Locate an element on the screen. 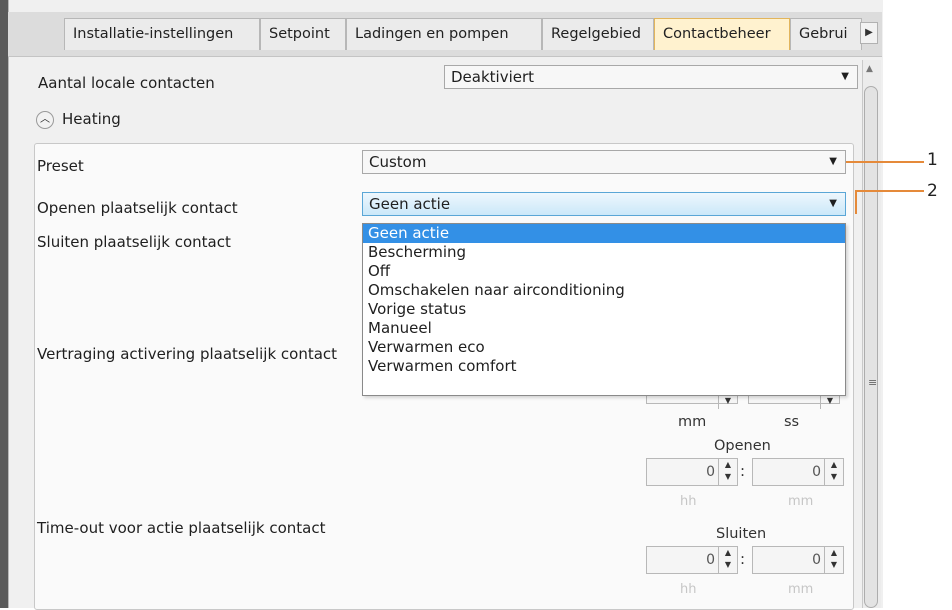 The image size is (952, 610). open-contact-label: Openen plaatselijk contact is located at coordinates (137, 208).